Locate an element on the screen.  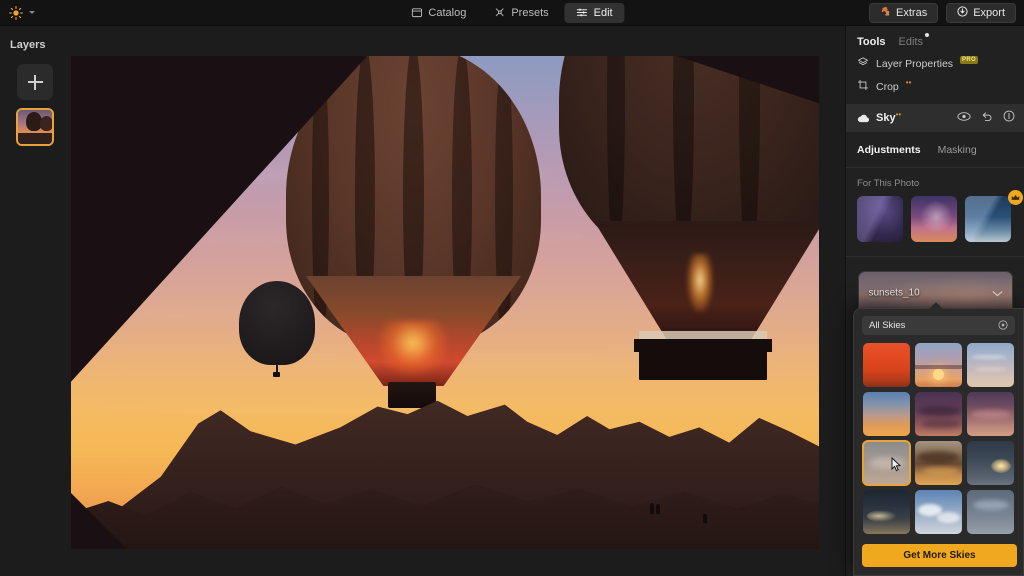
panel-tab-tools: Tools is located at coordinates (871, 42).